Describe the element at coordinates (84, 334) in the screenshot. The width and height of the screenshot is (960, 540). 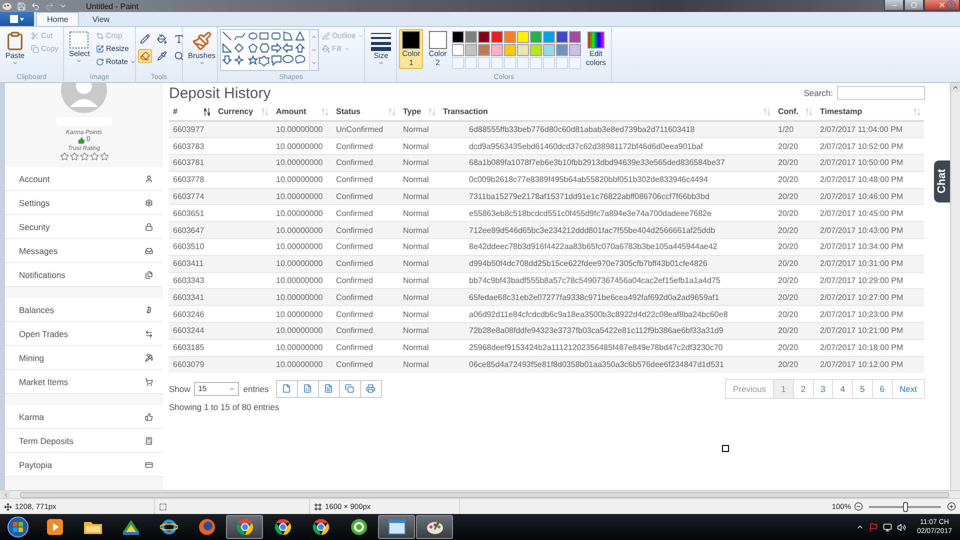
I see `sidebar-item: Open Trades` at that location.